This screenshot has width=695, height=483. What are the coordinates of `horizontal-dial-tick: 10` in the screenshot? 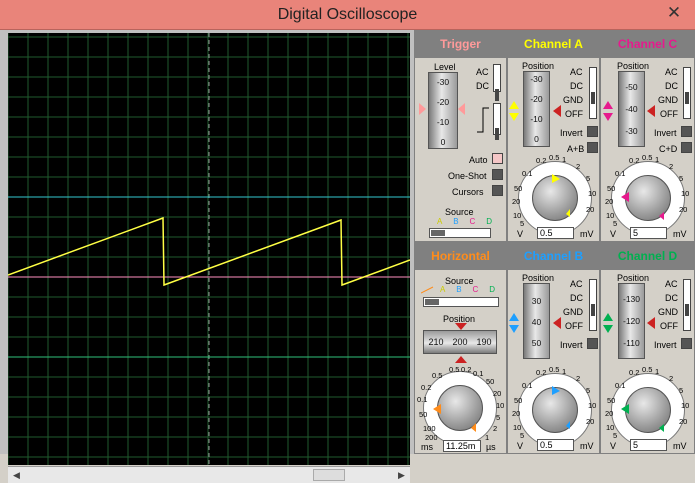 It's located at (500, 405).